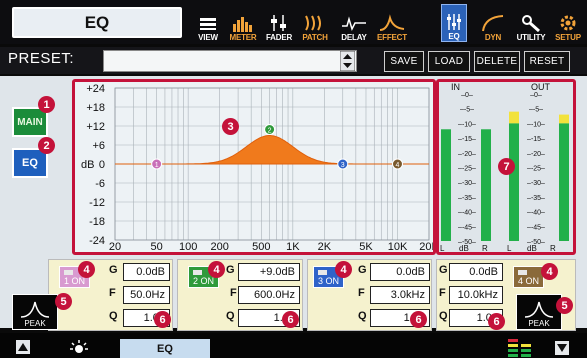 This screenshot has width=587, height=358. What do you see at coordinates (102, 165) in the screenshot?
I see `y-tick-label: 0` at bounding box center [102, 165].